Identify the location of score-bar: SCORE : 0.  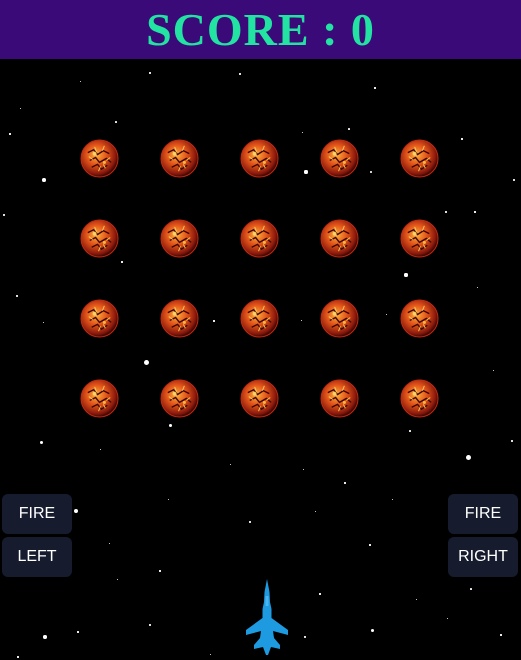
(260, 29).